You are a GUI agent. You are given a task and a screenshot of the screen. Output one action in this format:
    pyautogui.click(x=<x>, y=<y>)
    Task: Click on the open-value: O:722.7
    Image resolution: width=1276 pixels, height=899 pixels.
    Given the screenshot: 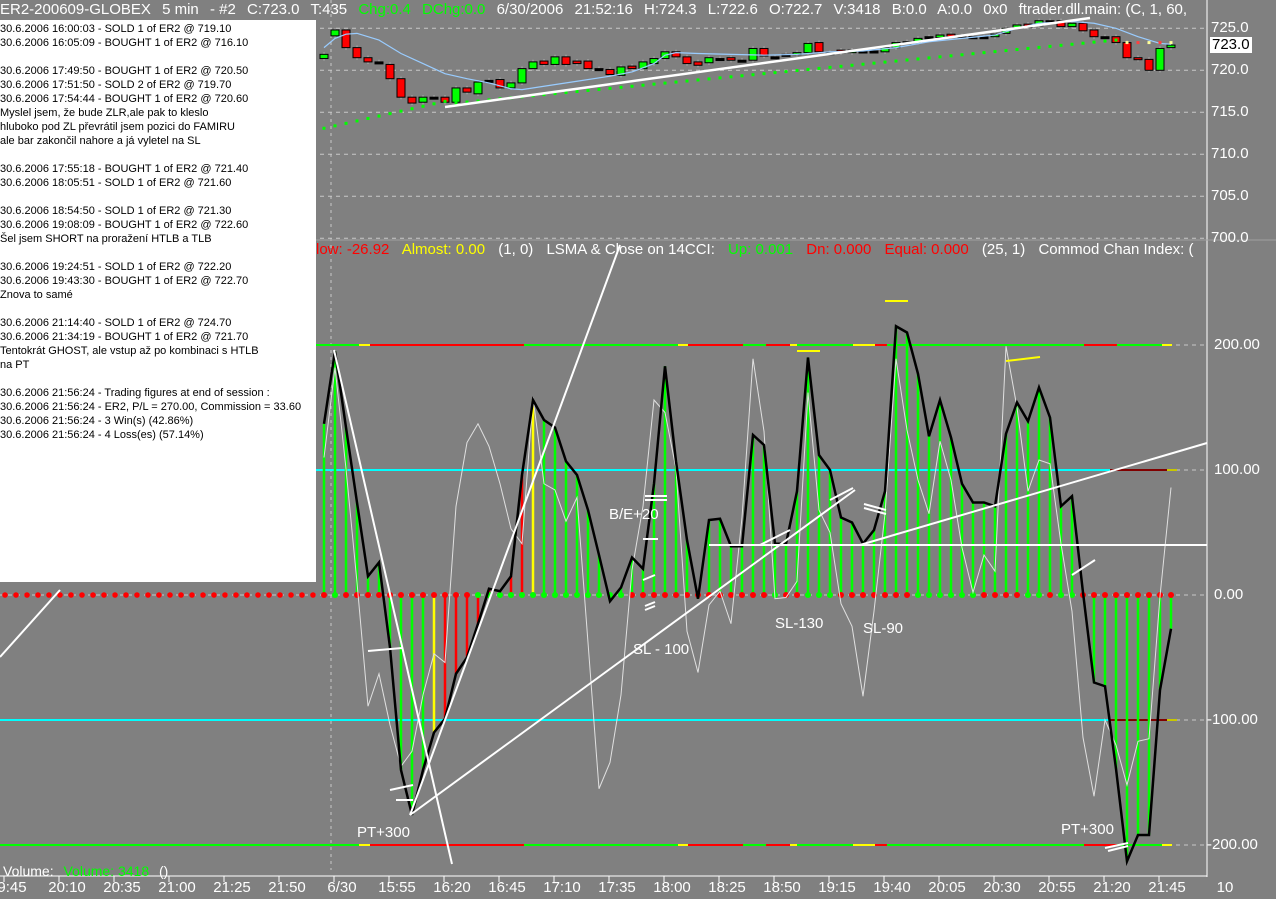 What is the action you would take?
    pyautogui.click(x=795, y=9)
    